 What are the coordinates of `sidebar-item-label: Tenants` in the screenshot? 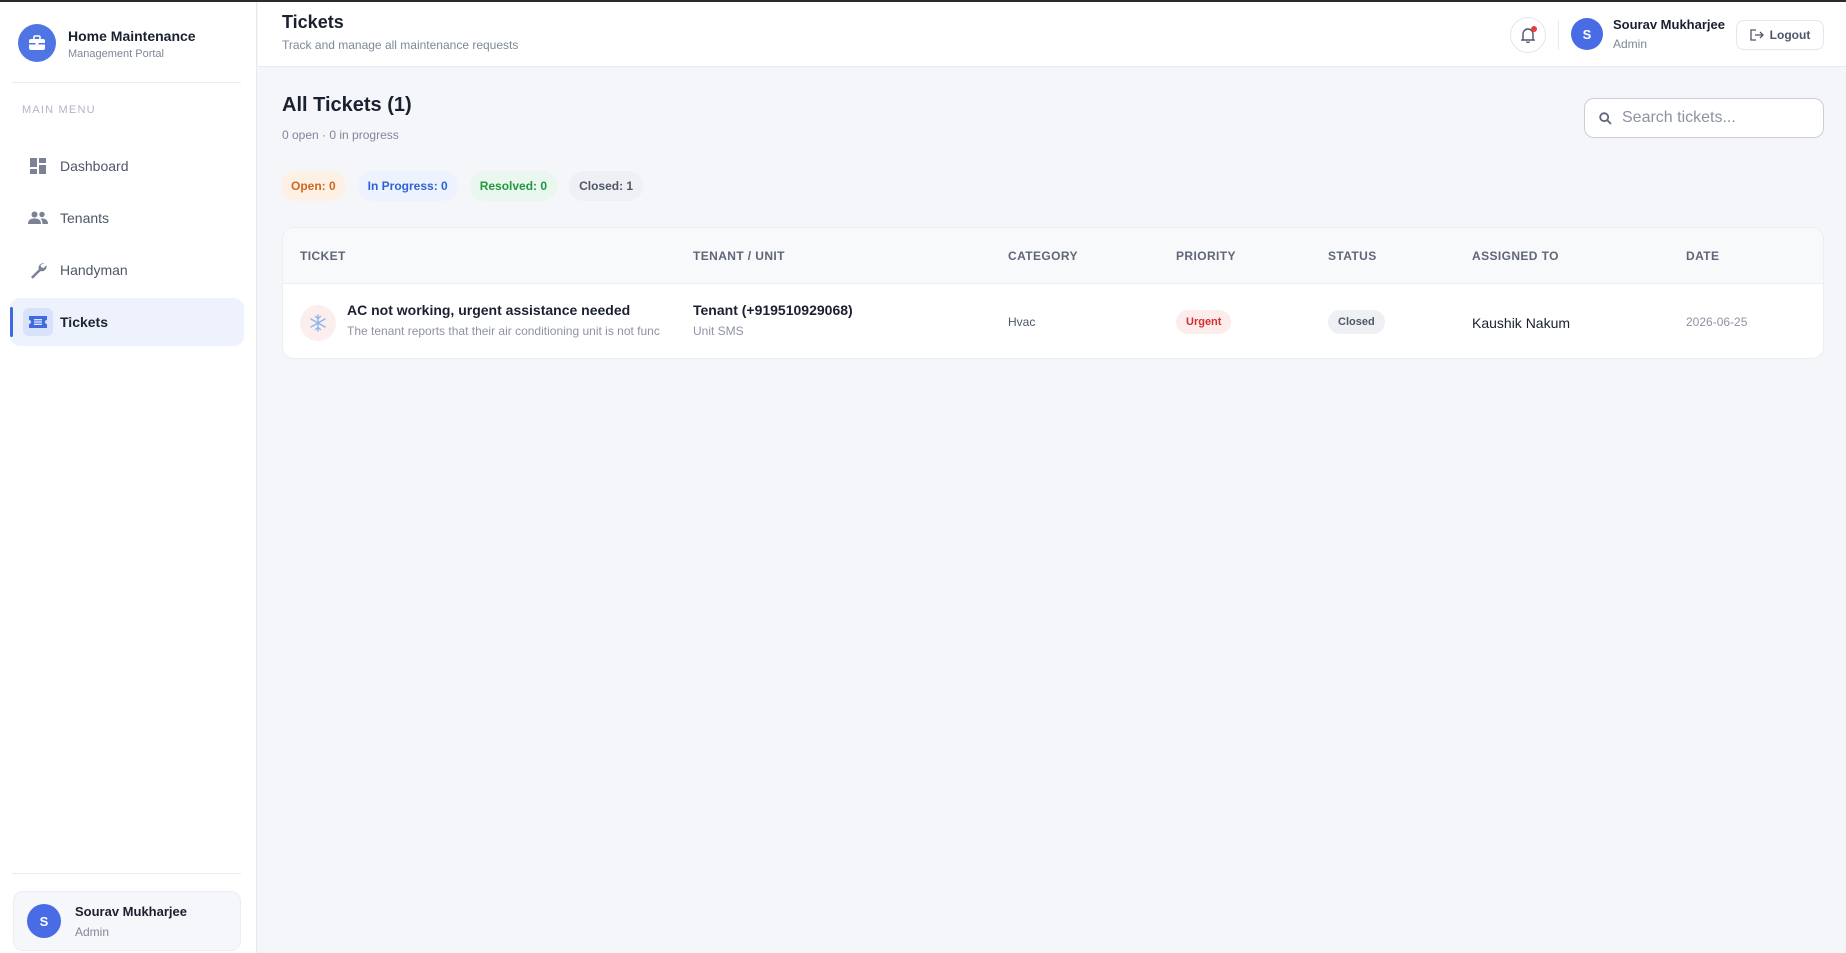 It's located at (85, 218).